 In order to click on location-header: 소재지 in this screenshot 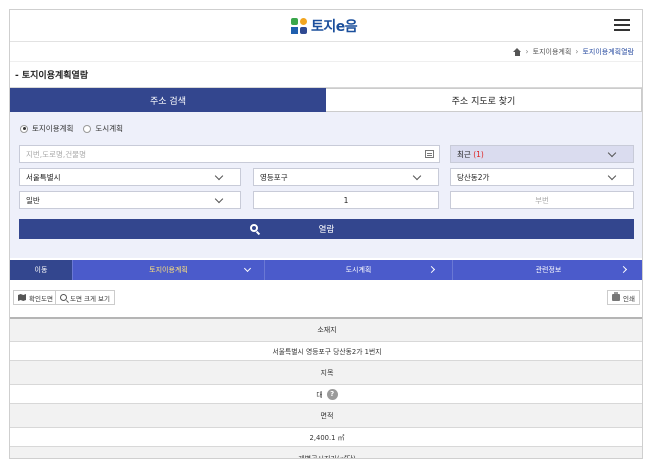, I will do `click(326, 329)`.